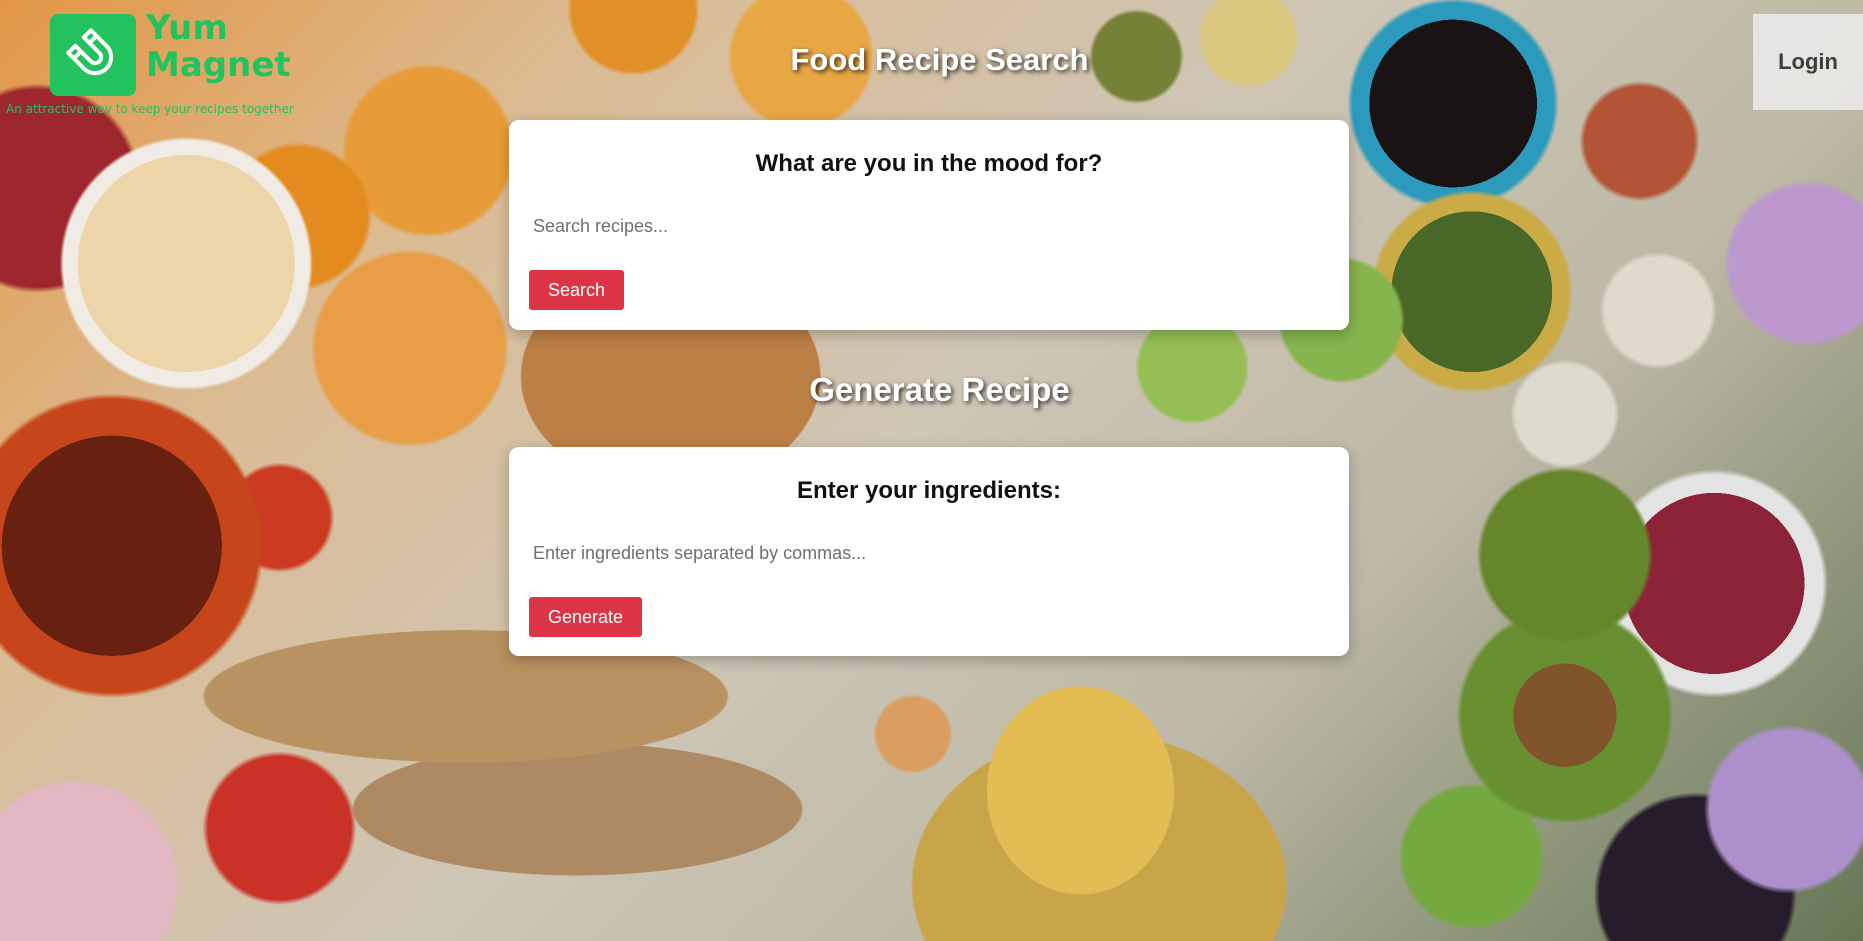 The height and width of the screenshot is (941, 1863). Describe the element at coordinates (939, 59) in the screenshot. I see `search-section-title: Food Recipe Search` at that location.